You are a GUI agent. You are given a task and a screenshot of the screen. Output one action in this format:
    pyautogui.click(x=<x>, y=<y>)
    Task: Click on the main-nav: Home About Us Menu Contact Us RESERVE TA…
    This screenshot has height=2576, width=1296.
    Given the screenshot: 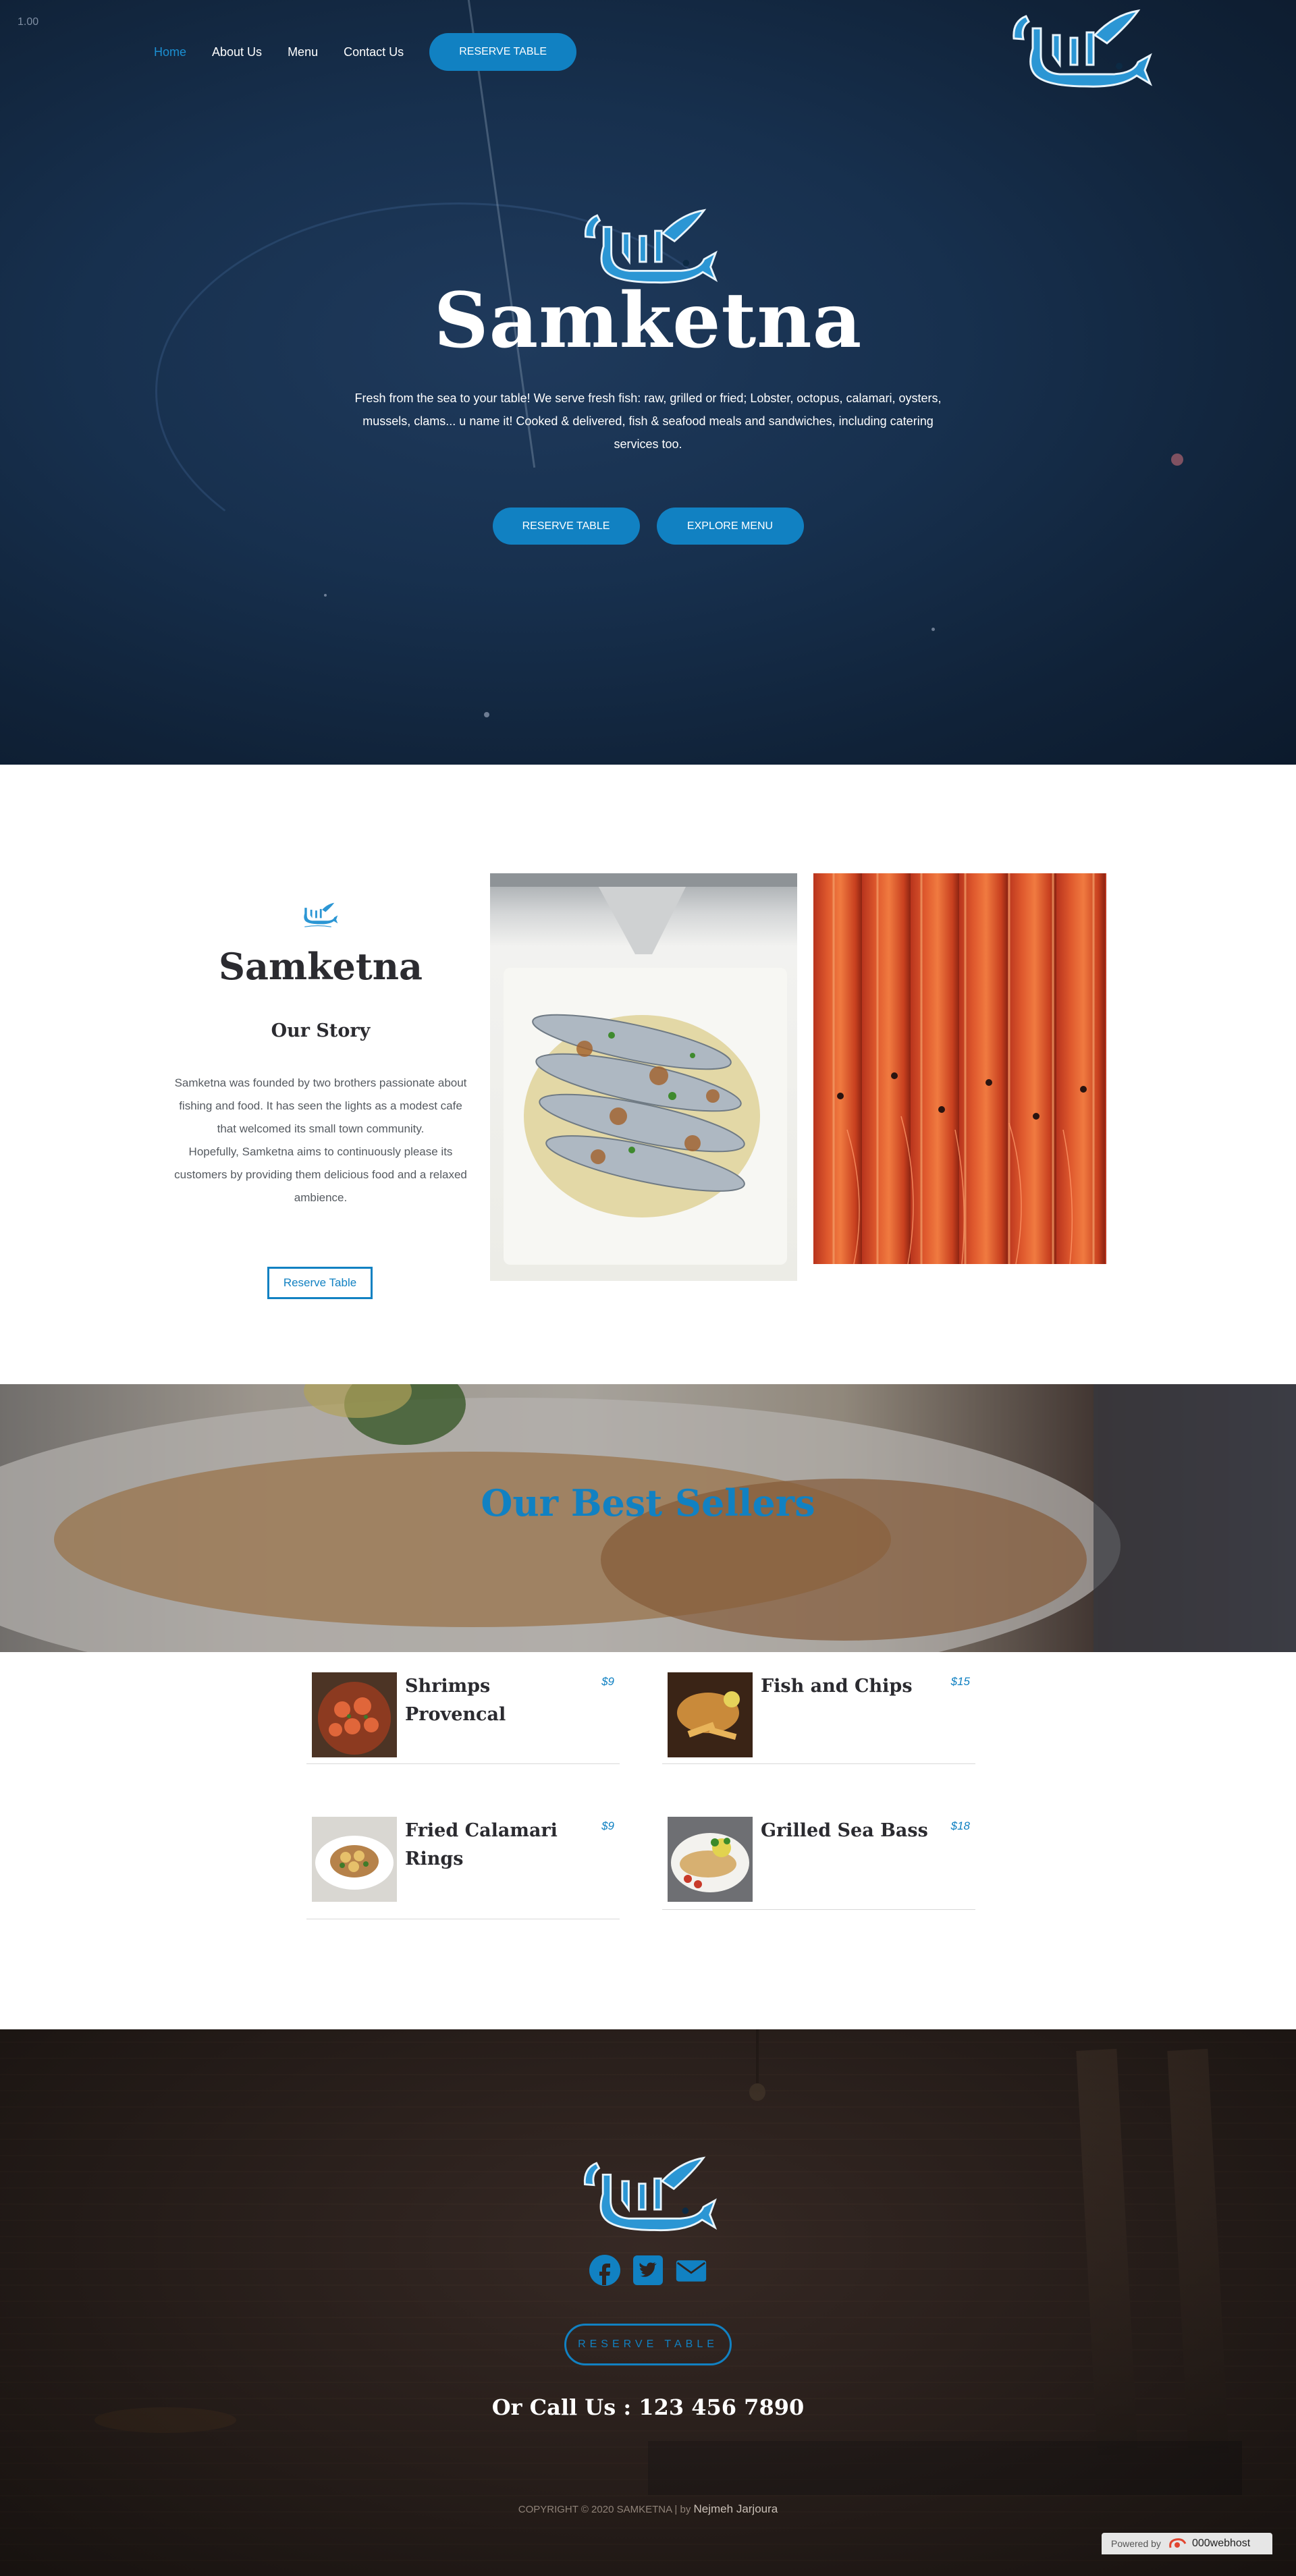 What is the action you would take?
    pyautogui.click(x=365, y=52)
    